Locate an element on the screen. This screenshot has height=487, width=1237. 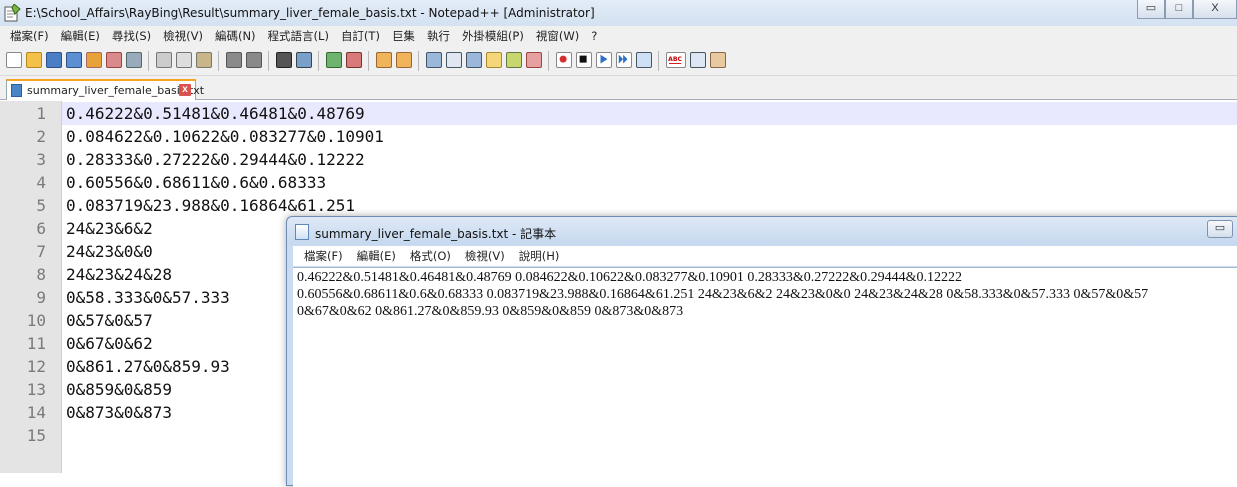
notepad-minimize-button: ▭ is located at coordinates (1220, 229).